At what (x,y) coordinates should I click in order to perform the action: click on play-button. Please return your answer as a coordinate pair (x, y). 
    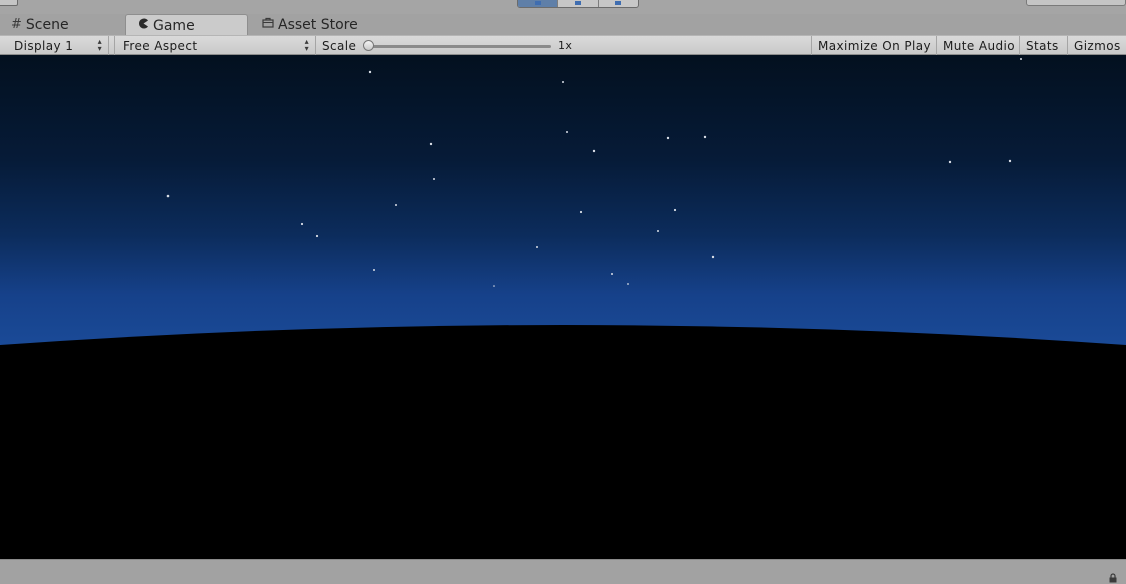
    Looking at the image, I should click on (538, 3).